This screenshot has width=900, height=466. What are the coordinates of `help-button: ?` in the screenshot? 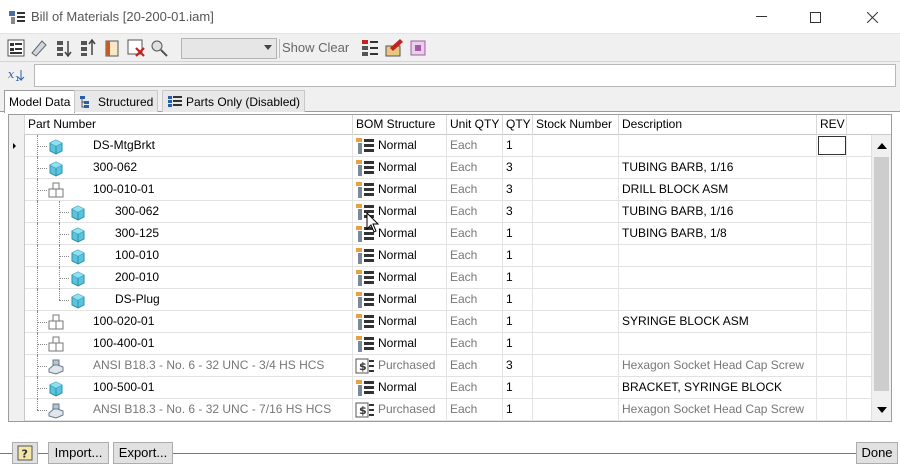 It's located at (25, 453).